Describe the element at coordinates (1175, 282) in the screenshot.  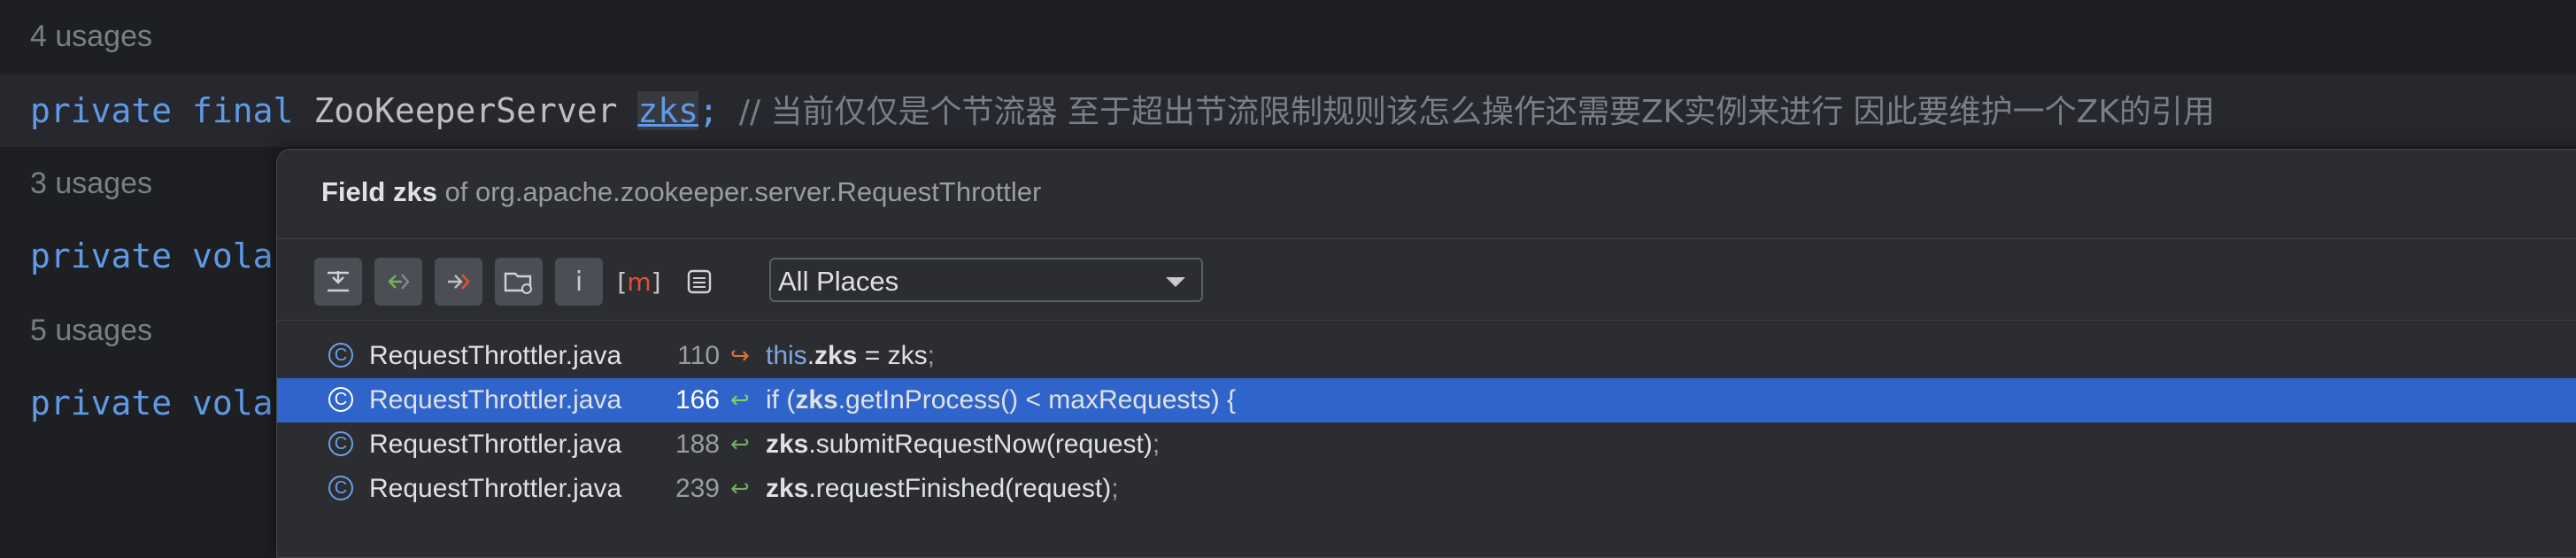
I see `chevron-down-icon` at that location.